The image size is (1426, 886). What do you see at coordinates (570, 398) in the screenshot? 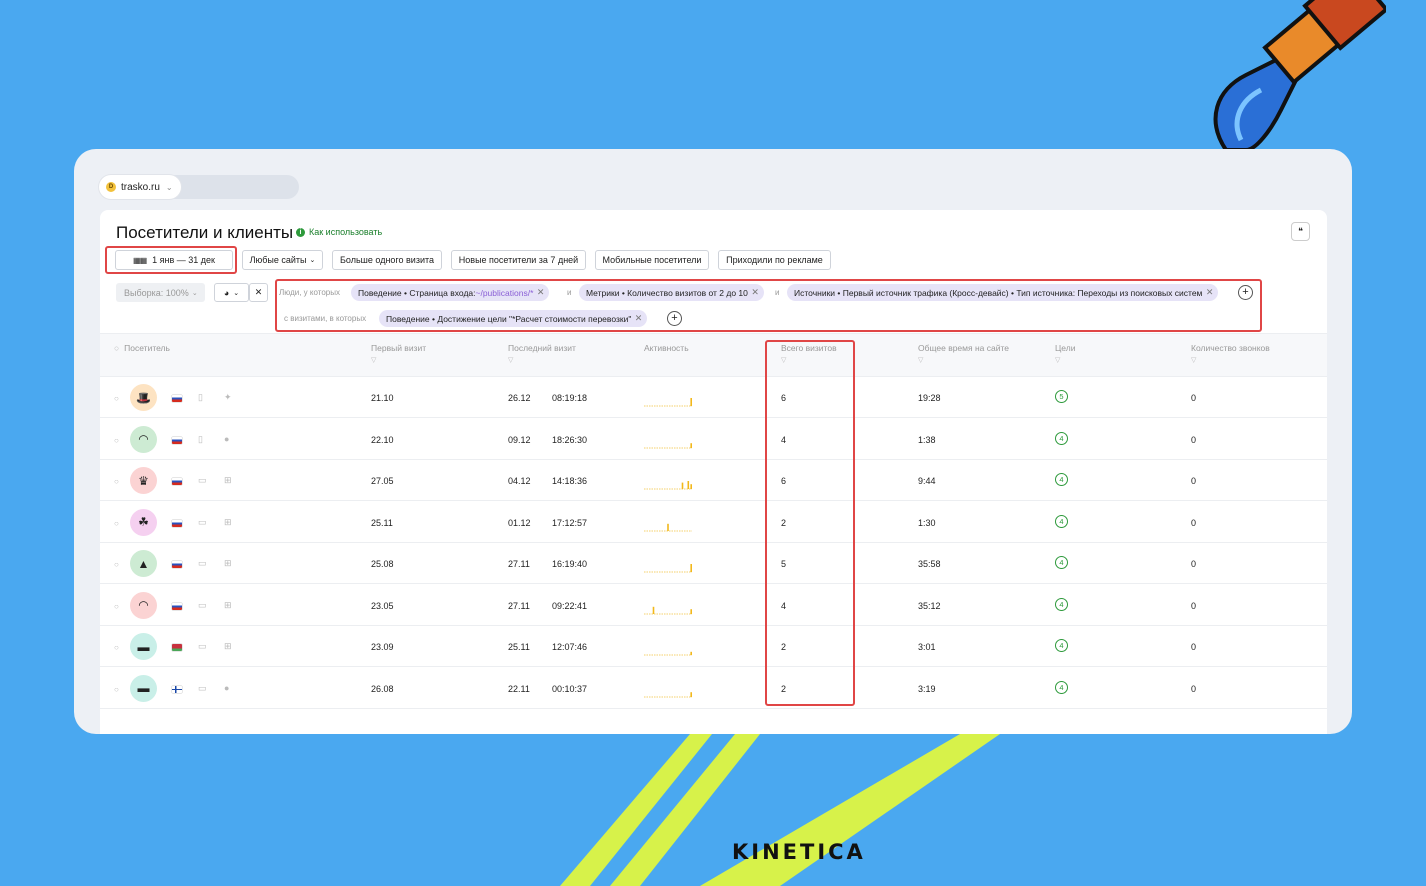
I see `last-visit-time-cell: 08:19:18` at bounding box center [570, 398].